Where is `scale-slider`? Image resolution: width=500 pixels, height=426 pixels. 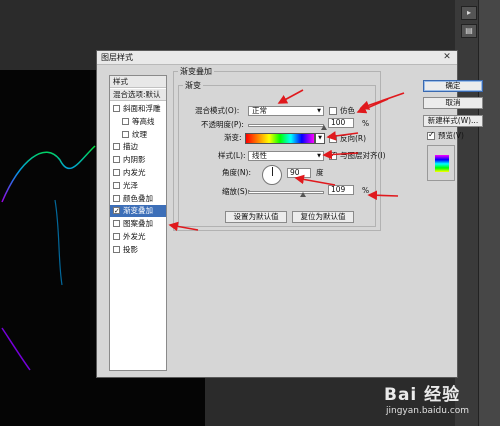
scale-slider is located at coordinates (286, 192).